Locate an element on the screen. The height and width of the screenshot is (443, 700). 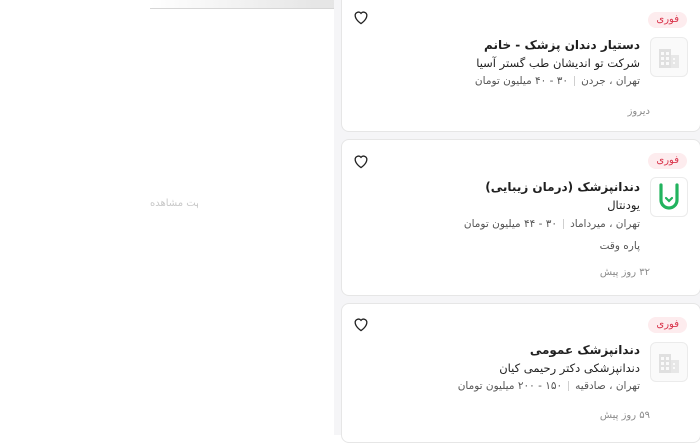
job-title: دندانپزشک (درمان زیبایی) is located at coordinates (562, 187).